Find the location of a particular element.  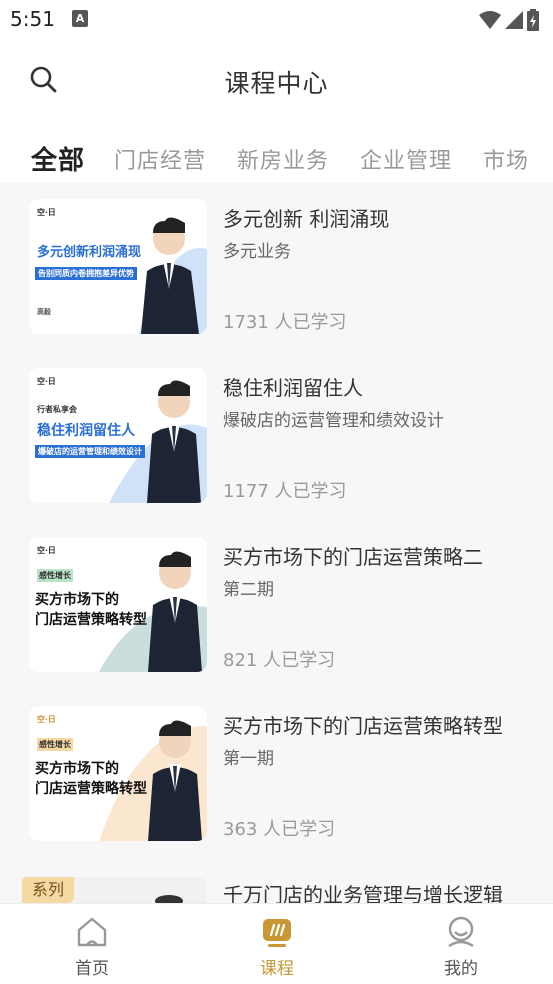

page-title: 课程中心 is located at coordinates (276, 83).